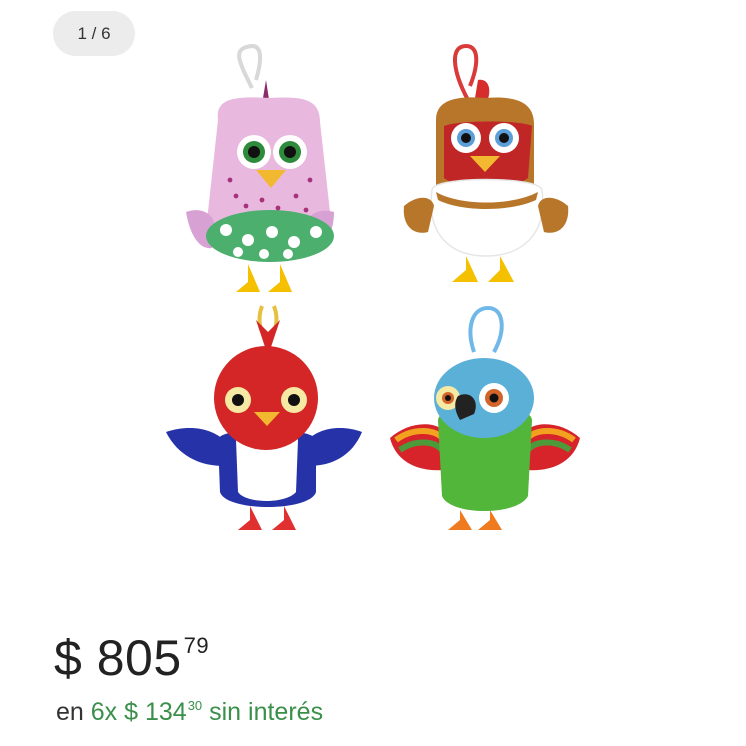 The height and width of the screenshot is (746, 746). Describe the element at coordinates (165, 712) in the screenshot. I see `installments-integer: 134` at that location.